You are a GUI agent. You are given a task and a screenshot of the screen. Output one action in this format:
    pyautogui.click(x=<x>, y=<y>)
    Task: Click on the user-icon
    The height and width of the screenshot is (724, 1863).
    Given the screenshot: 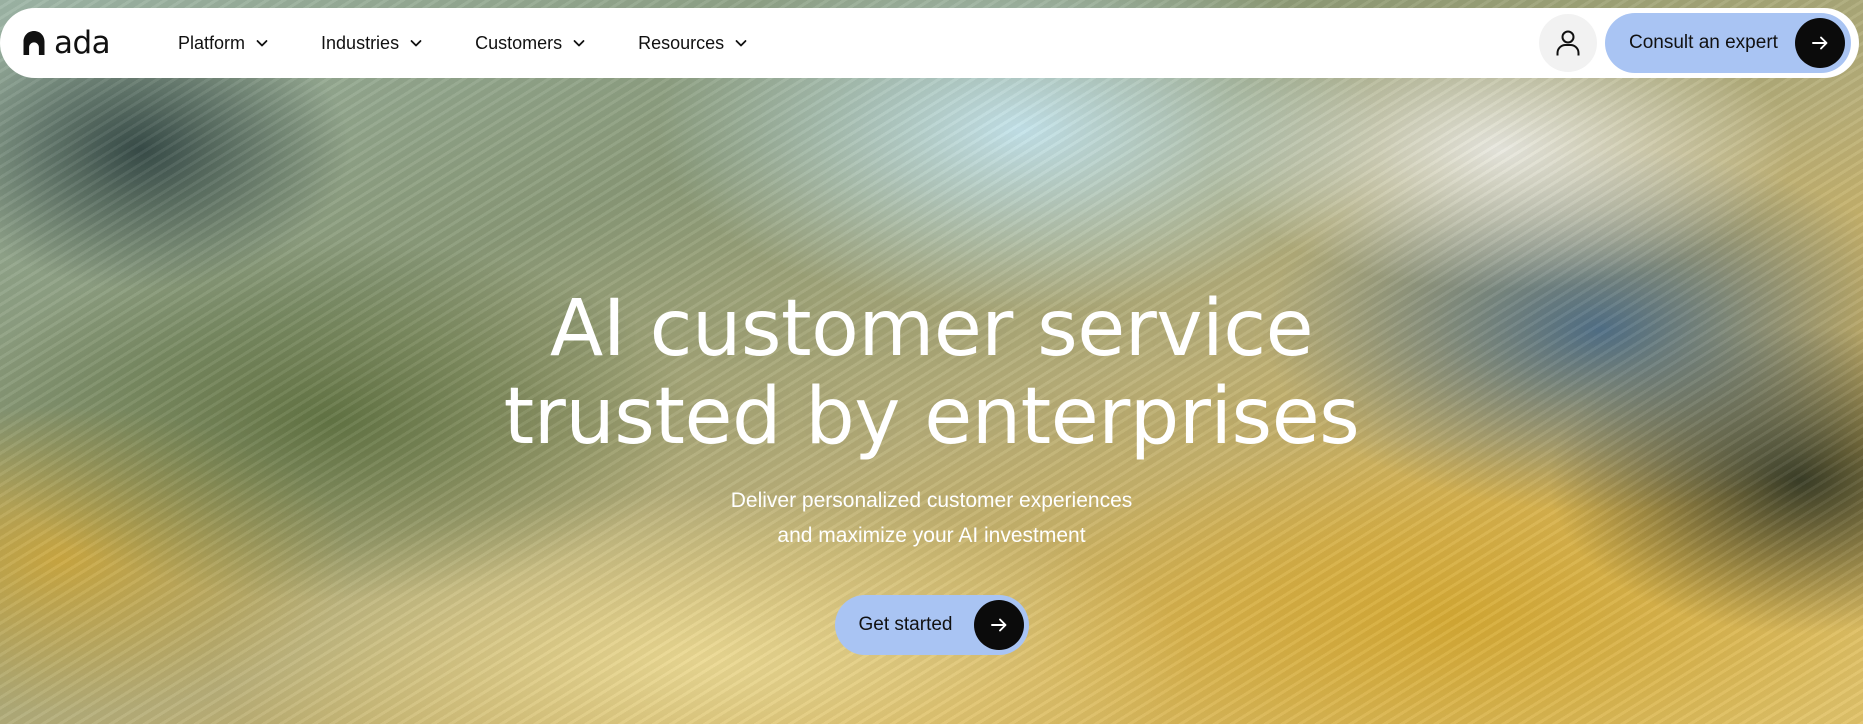 What is the action you would take?
    pyautogui.click(x=1568, y=43)
    